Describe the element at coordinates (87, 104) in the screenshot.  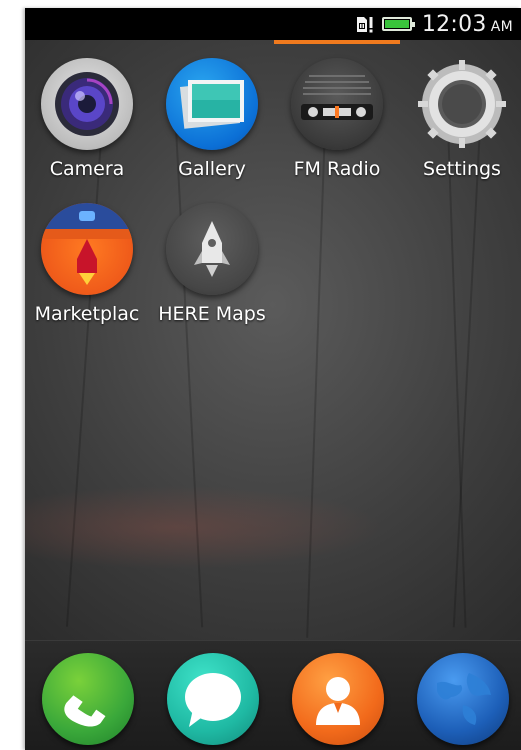
I see `camera-icon` at that location.